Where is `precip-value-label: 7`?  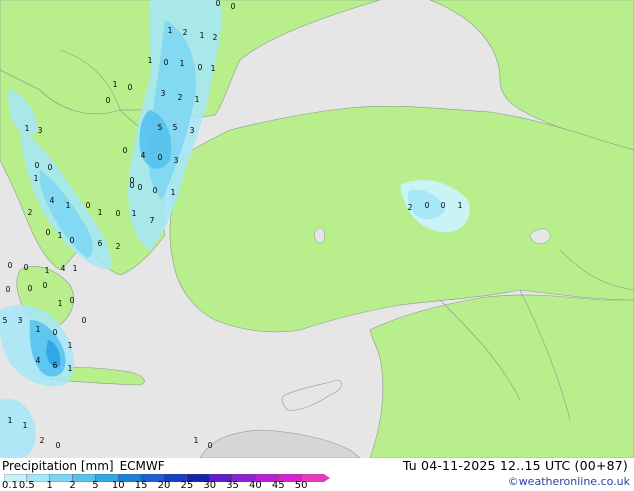
precip-value-label: 7 is located at coordinates (152, 220).